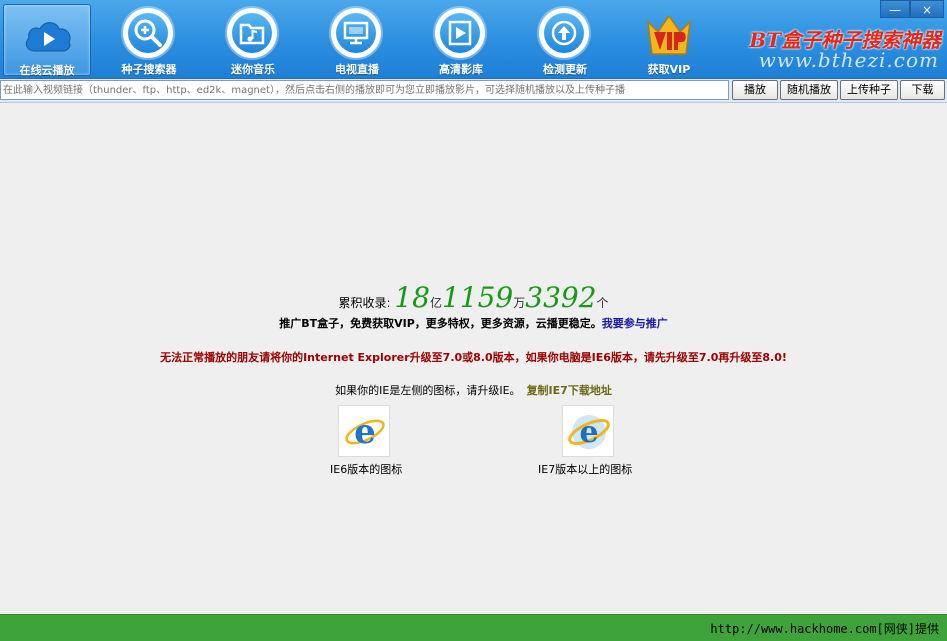 This screenshot has width=947, height=641. What do you see at coordinates (602, 303) in the screenshot?
I see `unit-ge: 个` at bounding box center [602, 303].